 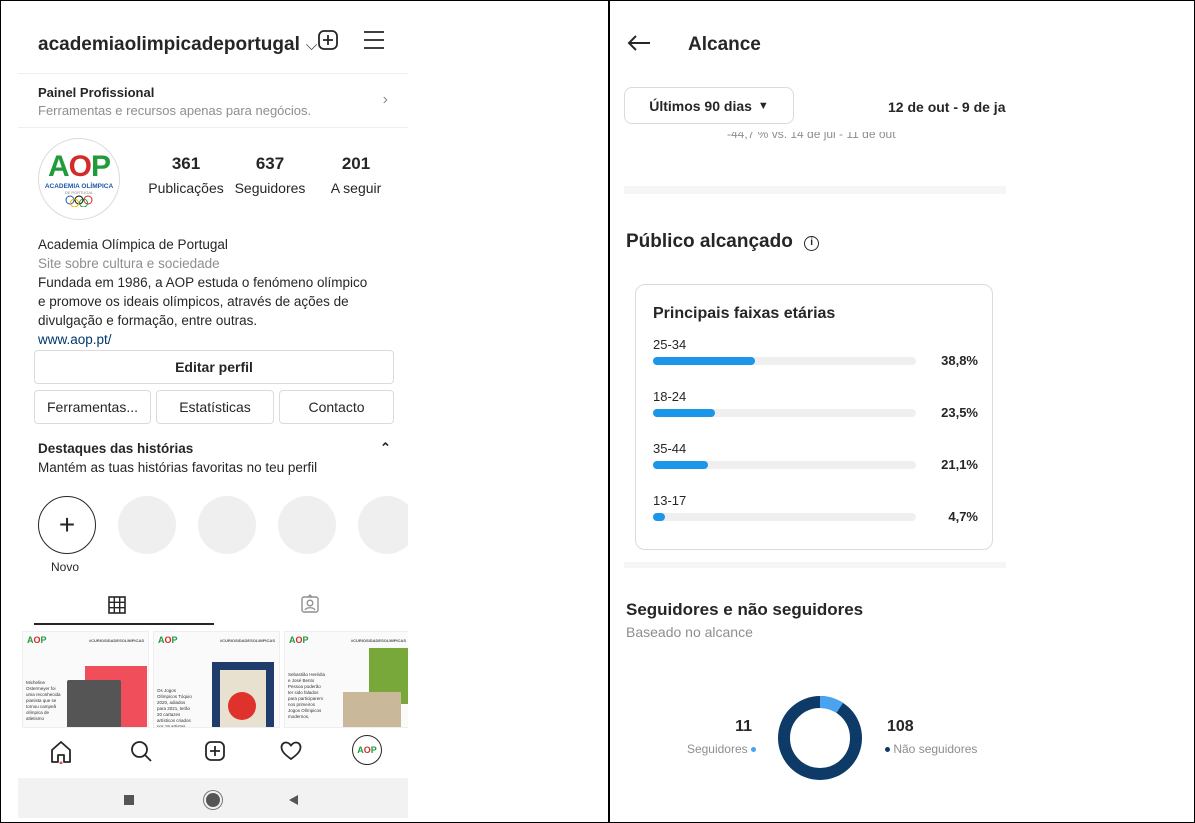 I want to click on followers-label: Seguidores, so click(x=717, y=749).